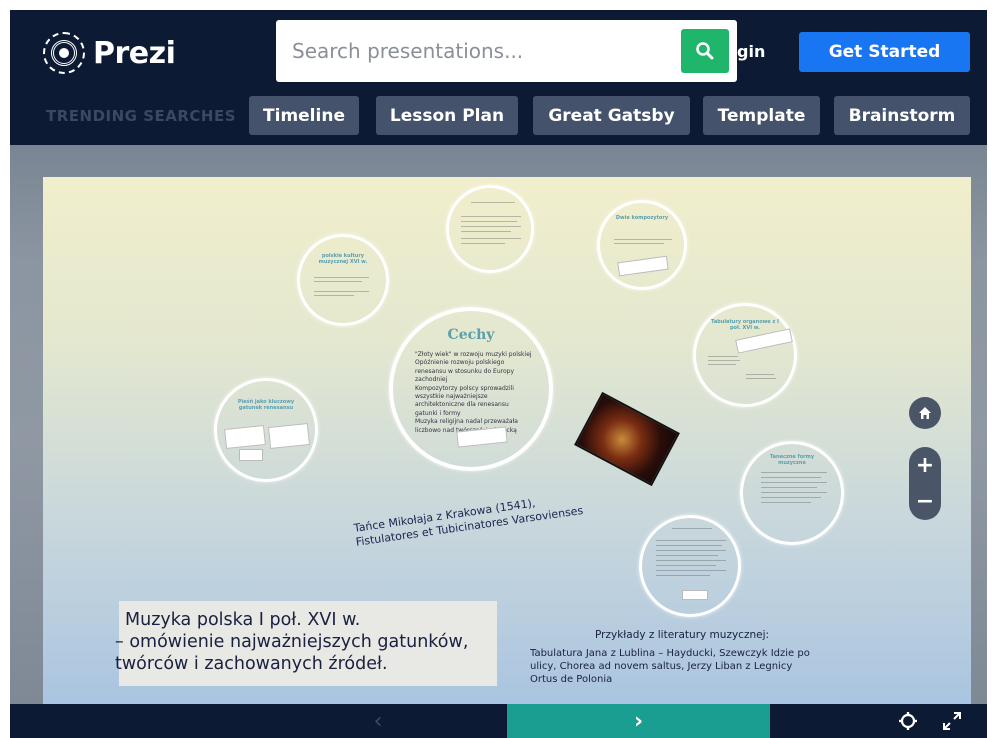 This screenshot has height=738, width=997. I want to click on topic-circle: polskie kultury muzycznej XVI w., so click(343, 280).